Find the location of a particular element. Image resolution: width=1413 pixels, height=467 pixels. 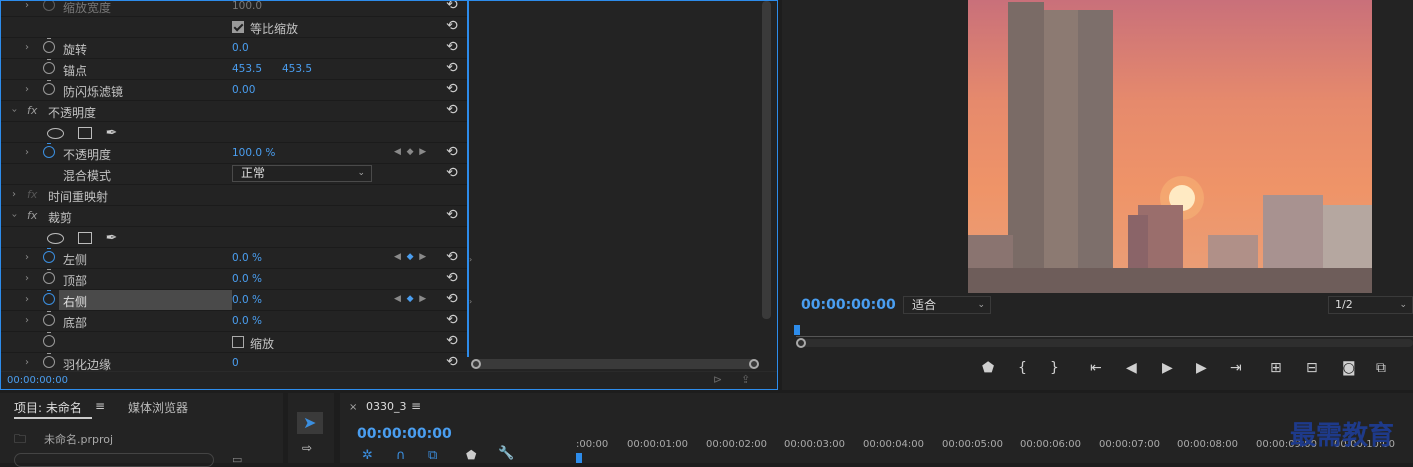

export-icon: ⇪ is located at coordinates (745, 379).